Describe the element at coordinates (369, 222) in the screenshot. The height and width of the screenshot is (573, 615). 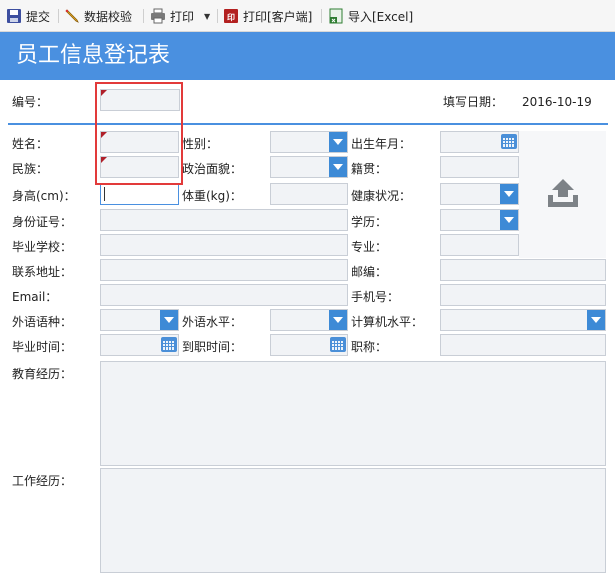
I see `label-education: 学历：` at that location.